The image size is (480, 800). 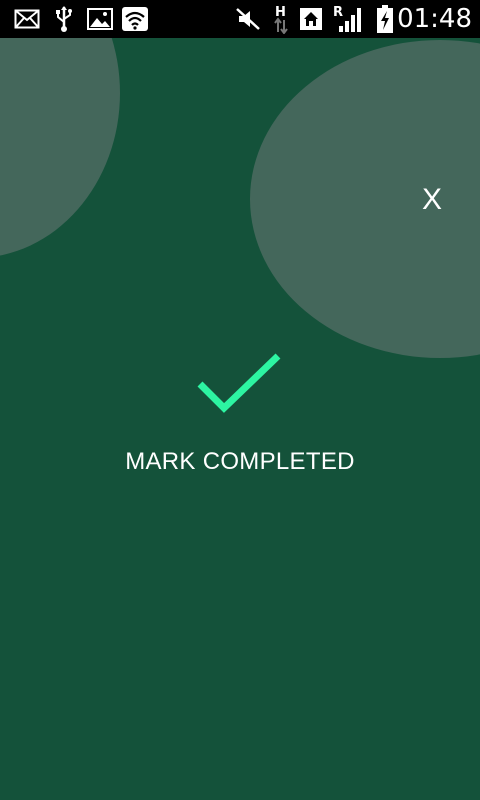 What do you see at coordinates (60, 148) in the screenshot?
I see `decorative-bubble-left` at bounding box center [60, 148].